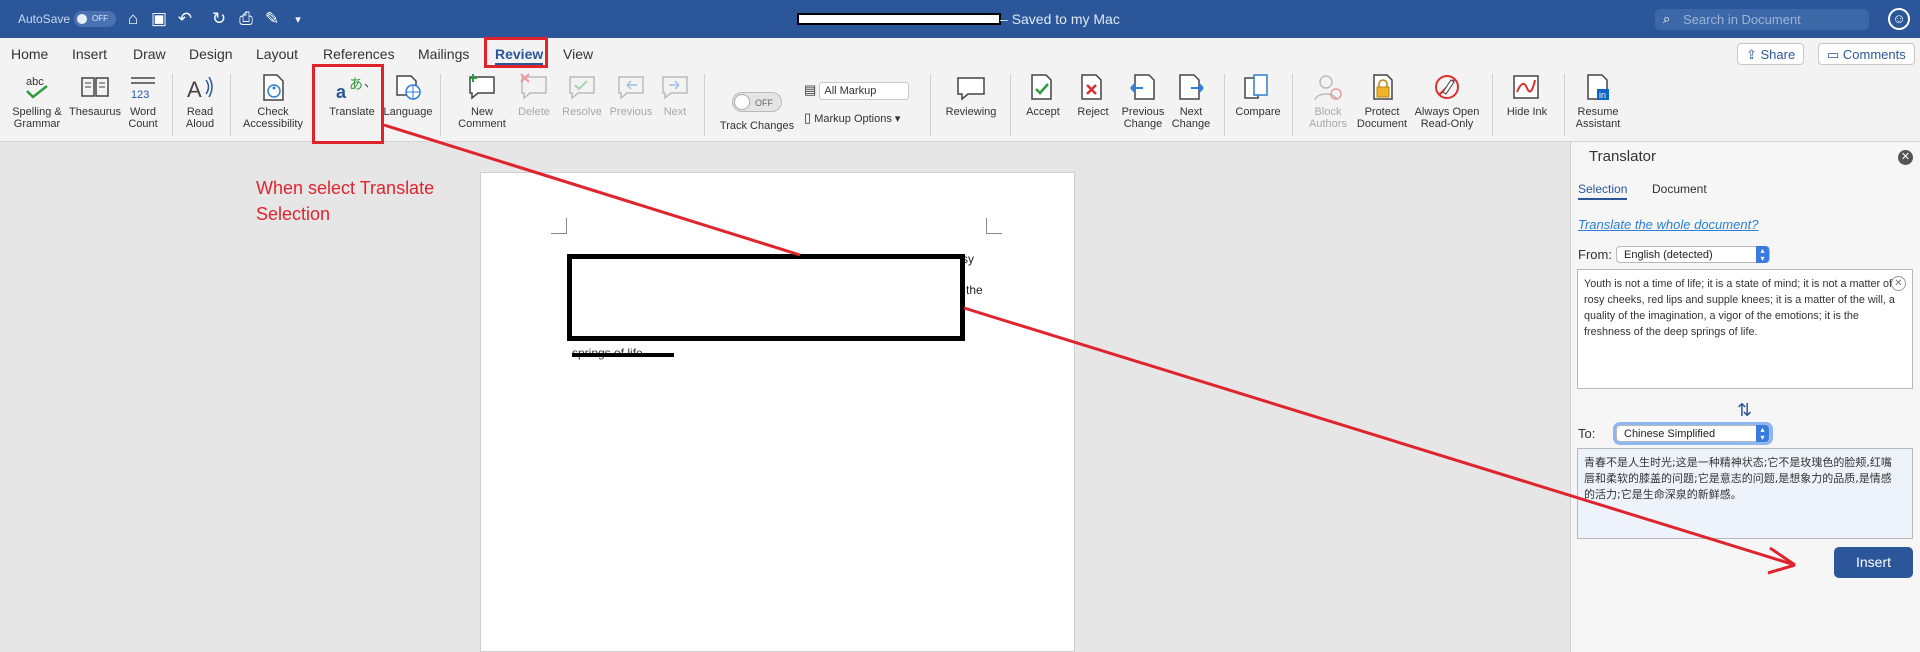  What do you see at coordinates (298, 19) in the screenshot?
I see `customize-toolbar-icon: ▾` at bounding box center [298, 19].